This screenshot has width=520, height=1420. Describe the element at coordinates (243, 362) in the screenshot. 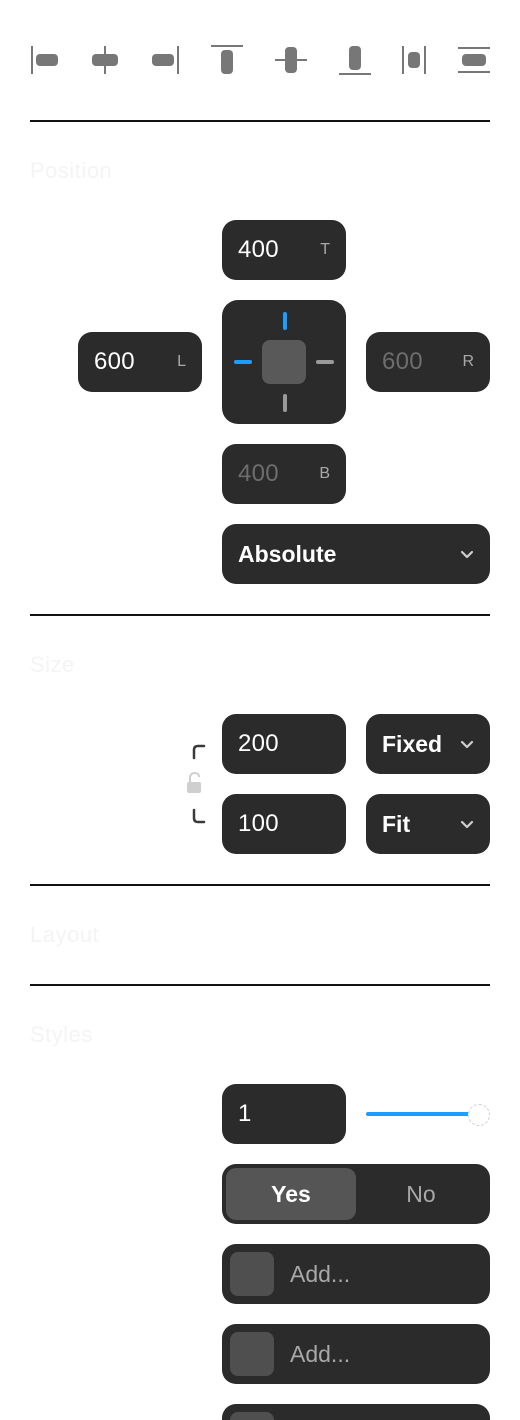

I see `pin-left-active` at that location.